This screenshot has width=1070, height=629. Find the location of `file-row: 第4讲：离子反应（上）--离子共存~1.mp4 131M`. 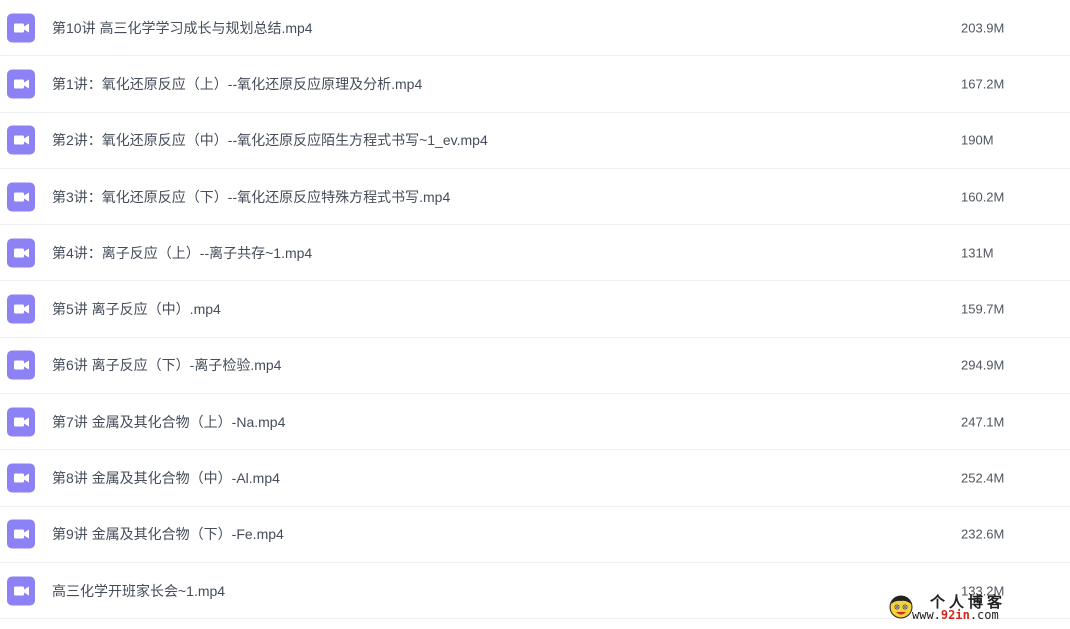

file-row: 第4讲：离子反应（上）--离子共存~1.mp4 131M is located at coordinates (535, 253).